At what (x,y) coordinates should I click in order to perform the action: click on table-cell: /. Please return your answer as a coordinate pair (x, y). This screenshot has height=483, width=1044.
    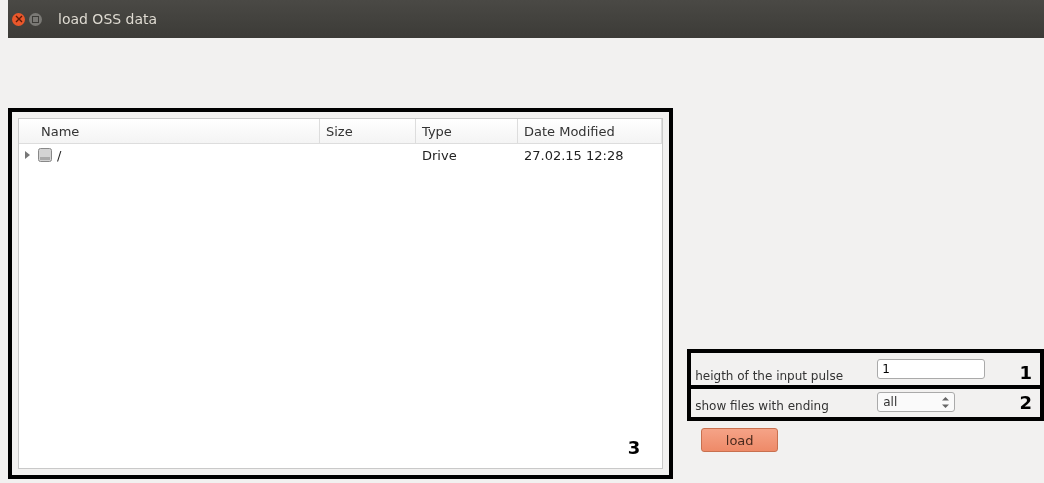
    Looking at the image, I should click on (59, 155).